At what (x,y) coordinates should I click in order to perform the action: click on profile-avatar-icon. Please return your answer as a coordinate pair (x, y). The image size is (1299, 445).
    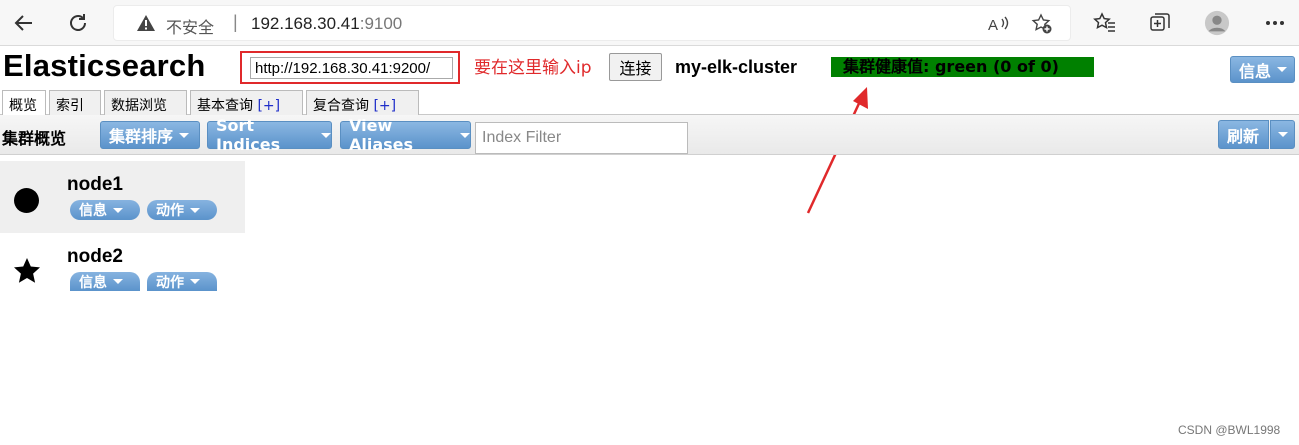
    Looking at the image, I should click on (1217, 23).